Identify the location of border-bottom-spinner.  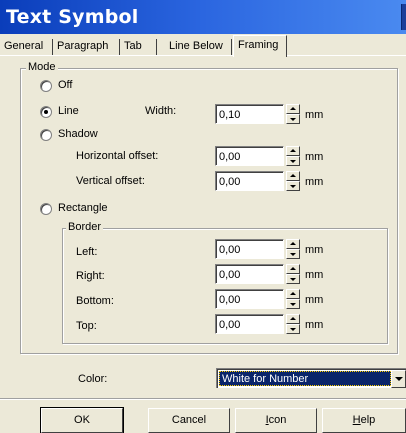
(293, 299).